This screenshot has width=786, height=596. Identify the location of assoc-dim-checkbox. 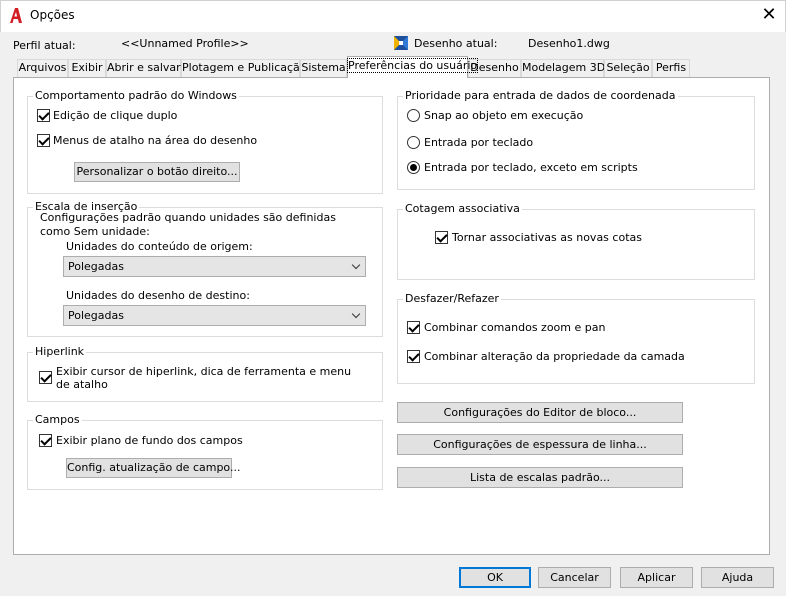
(441, 237).